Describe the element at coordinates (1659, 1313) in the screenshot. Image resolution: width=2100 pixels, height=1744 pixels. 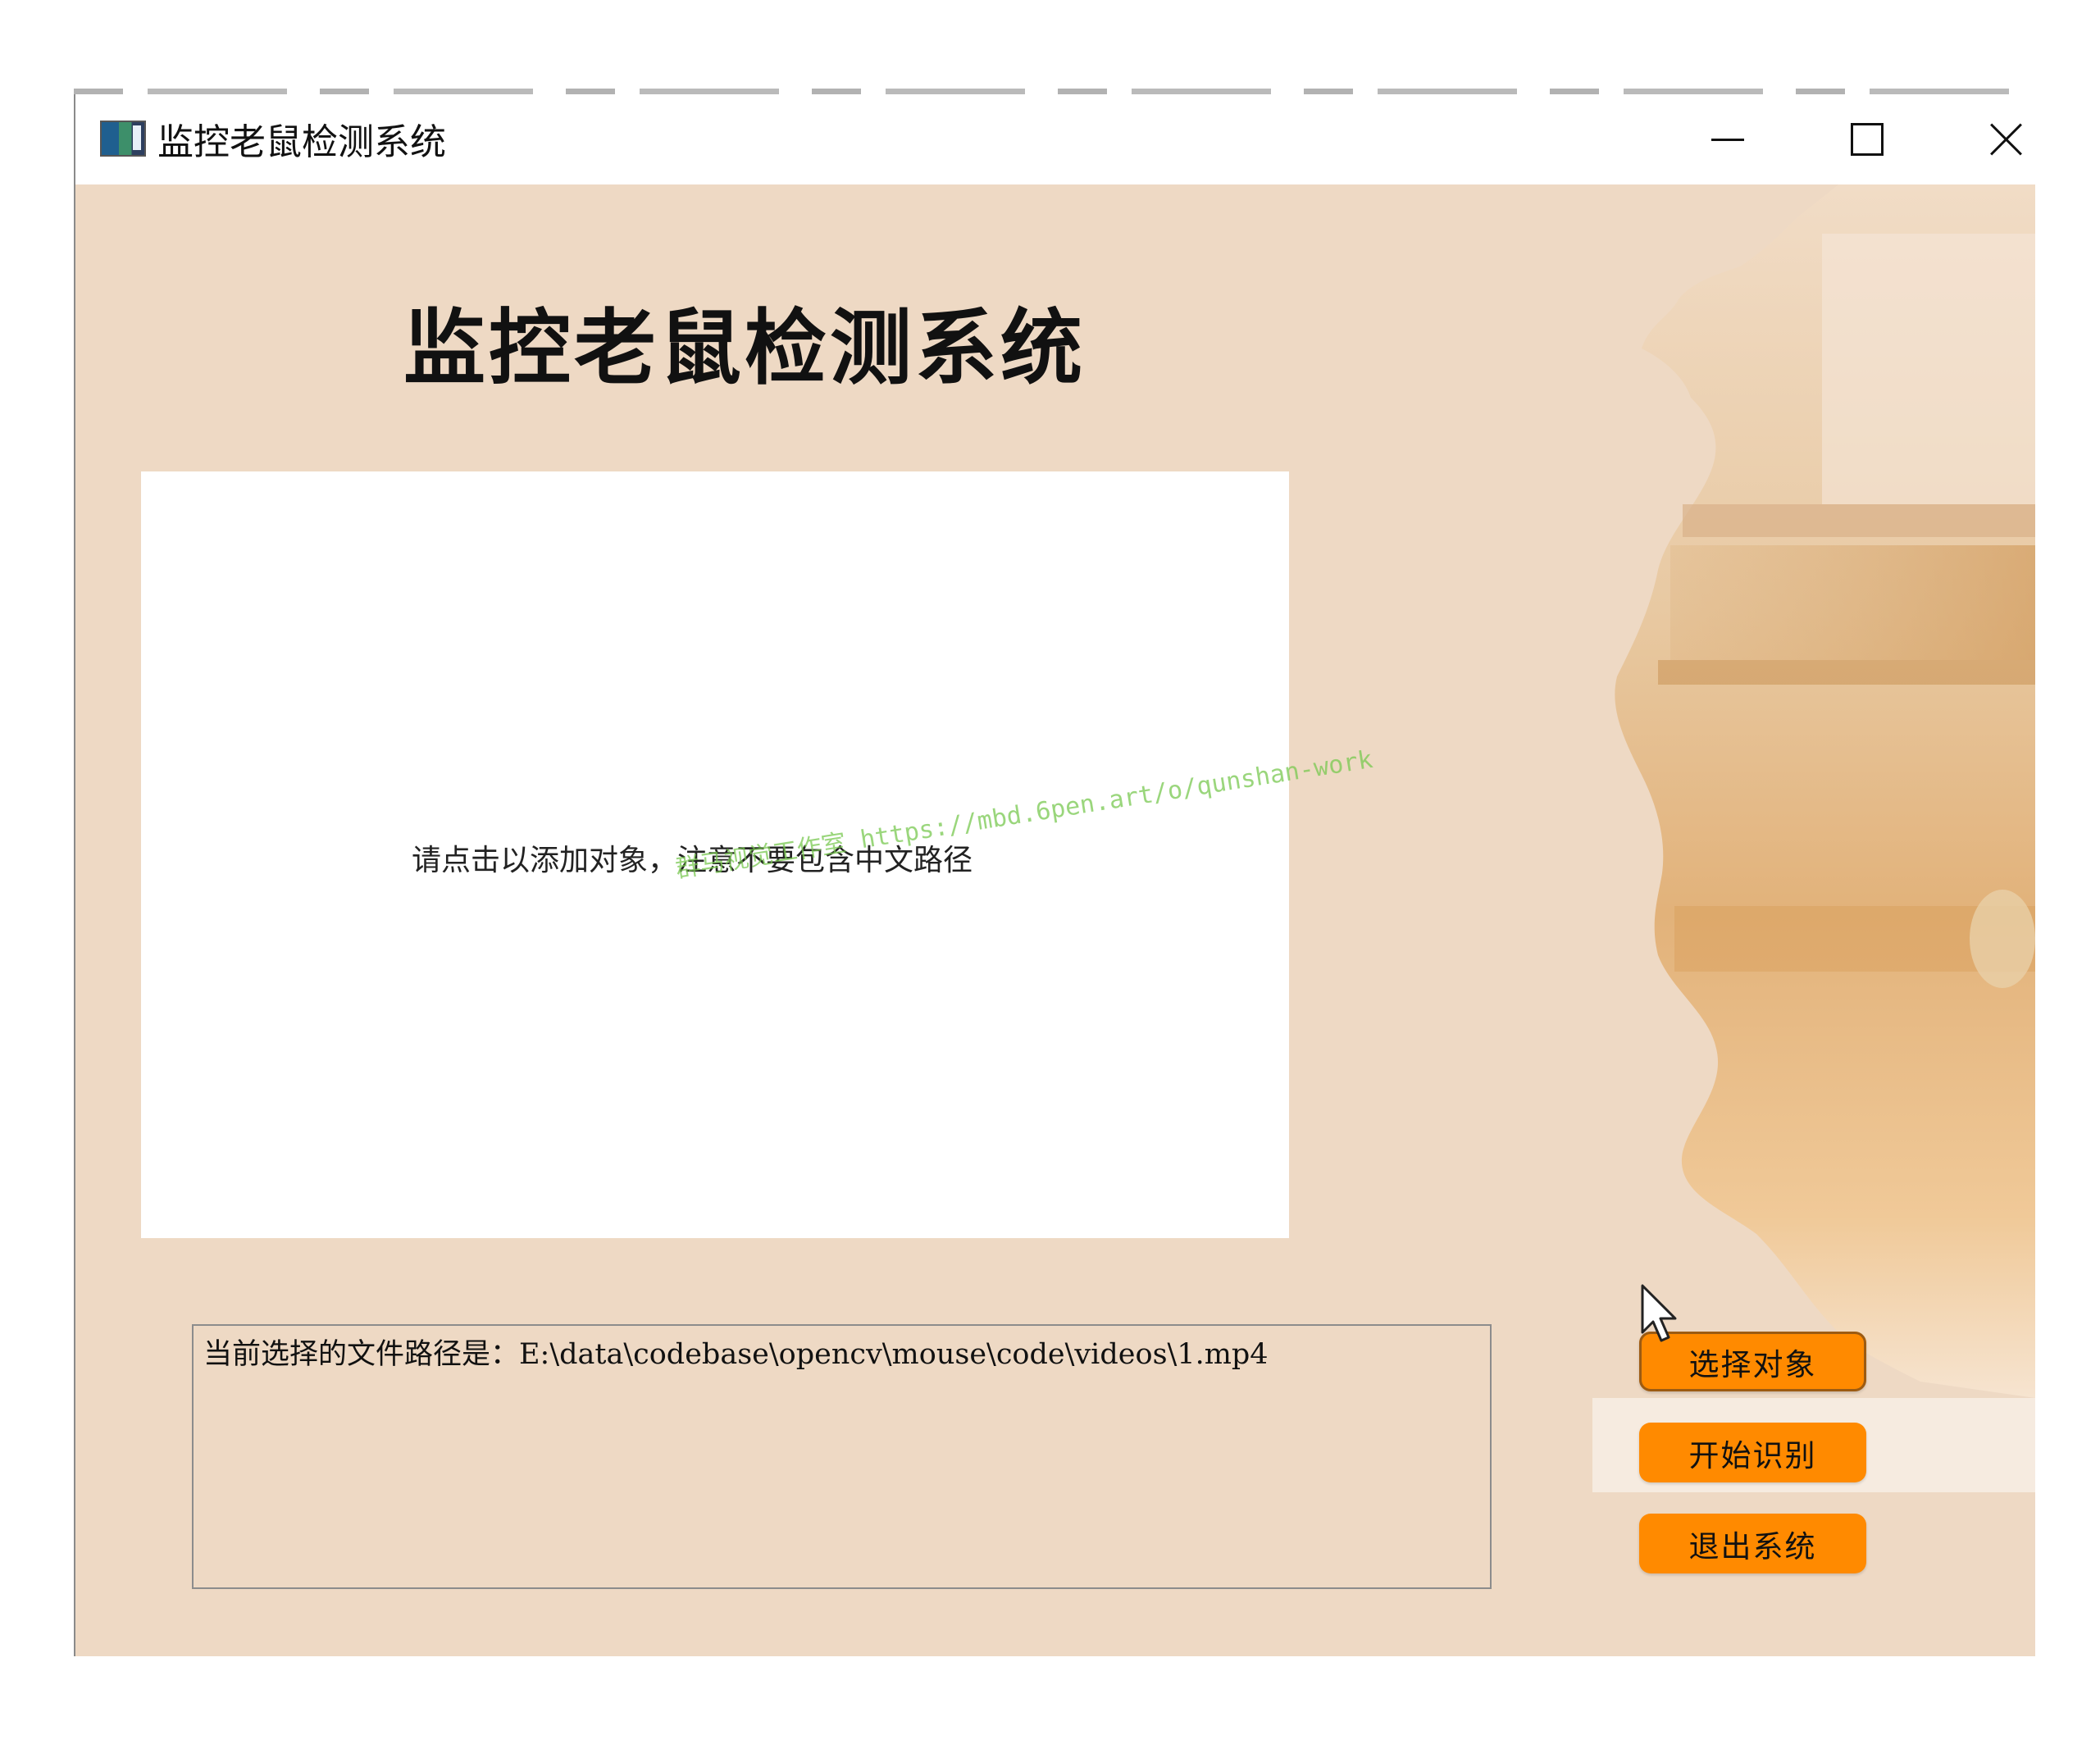
I see `mouse-cursor-icon` at that location.